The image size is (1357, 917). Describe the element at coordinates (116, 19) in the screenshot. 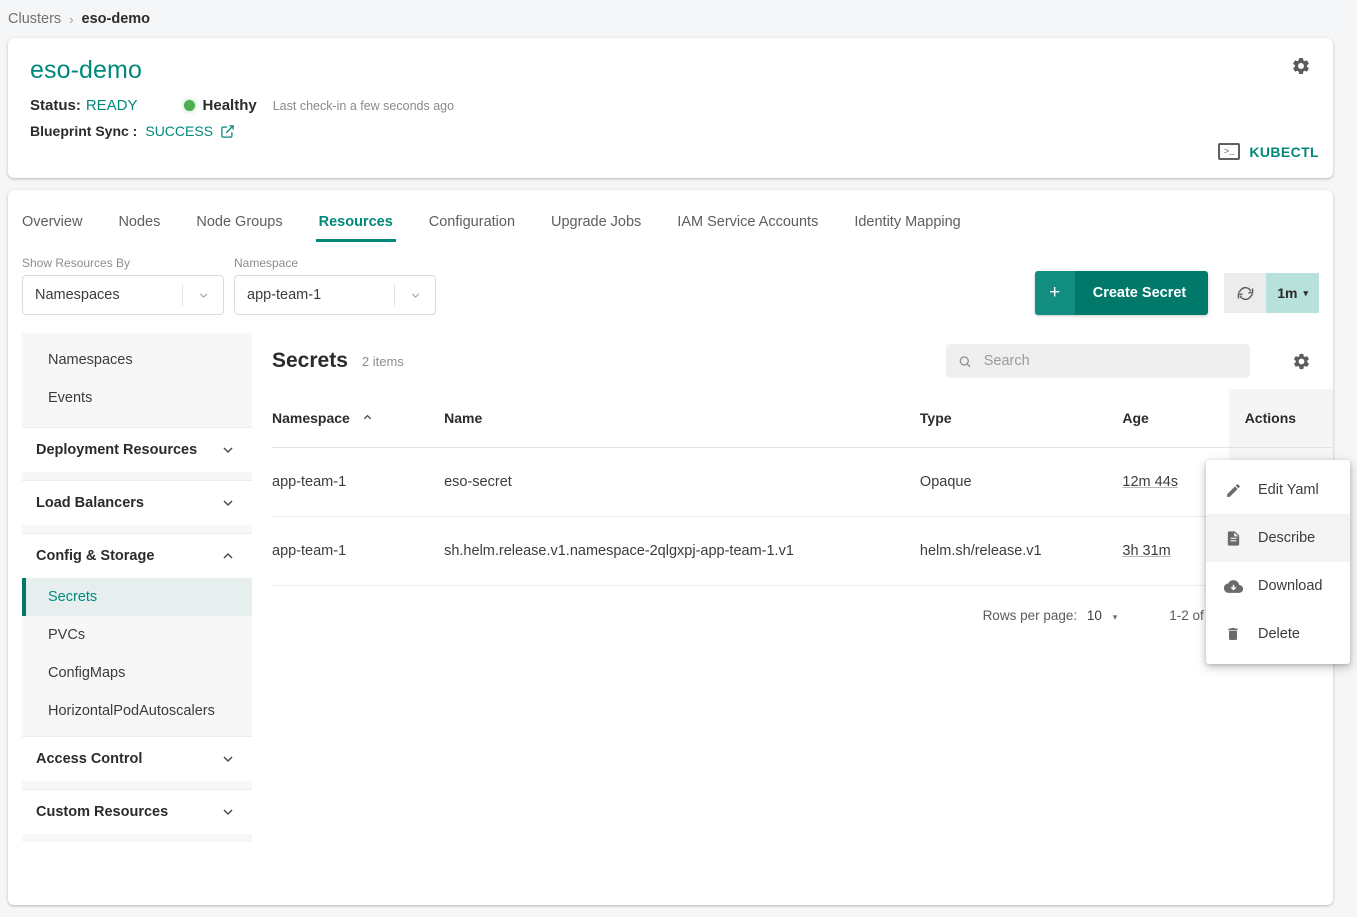

I see `breadcrumb-current: eso-demo` at that location.